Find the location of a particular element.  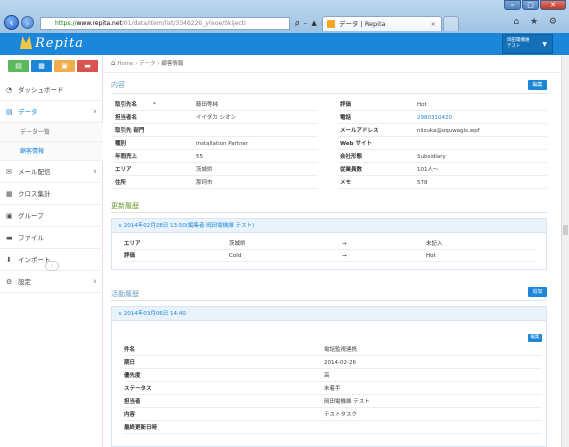

field-row: メモ 578 is located at coordinates (442, 183).